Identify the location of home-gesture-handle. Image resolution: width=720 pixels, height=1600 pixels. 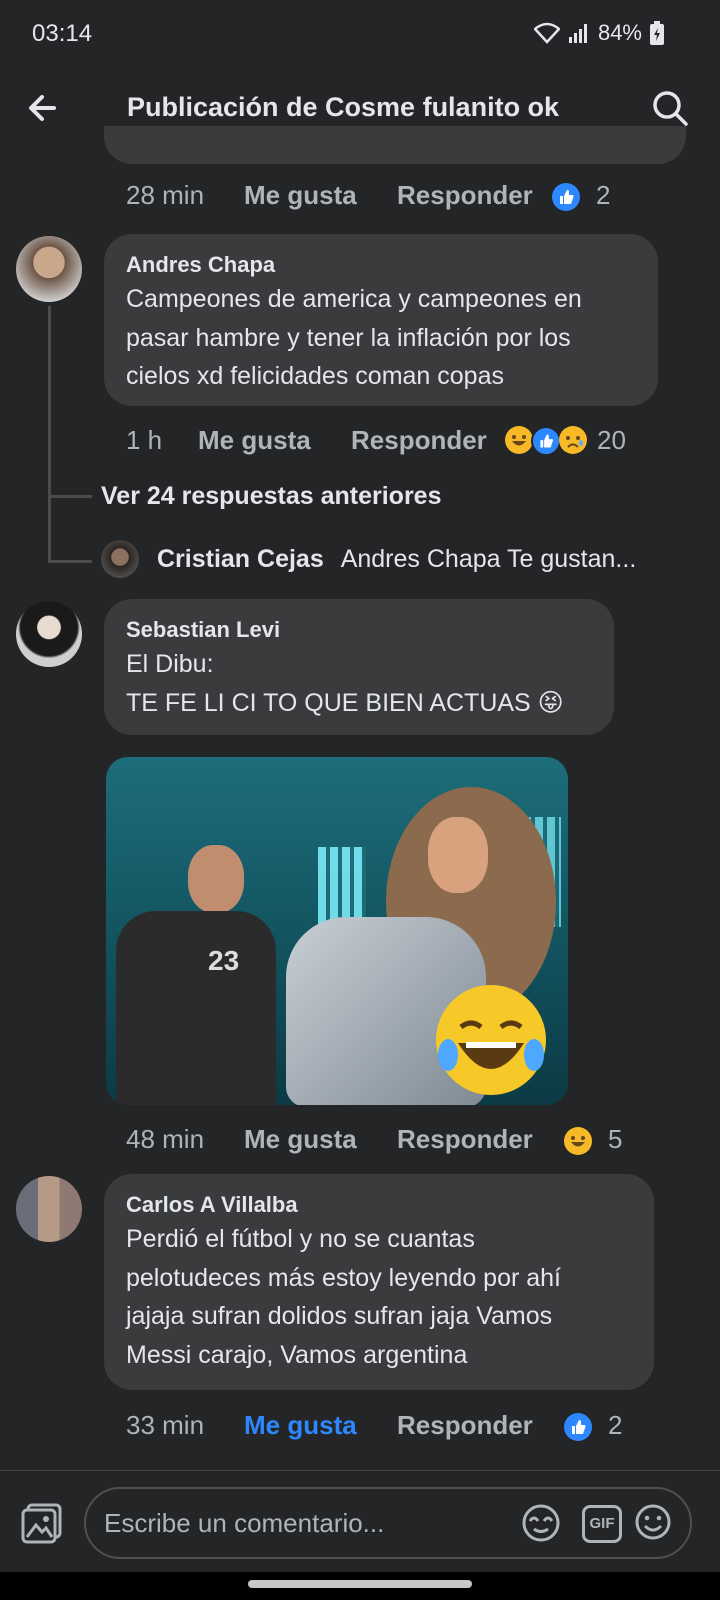
(360, 1584).